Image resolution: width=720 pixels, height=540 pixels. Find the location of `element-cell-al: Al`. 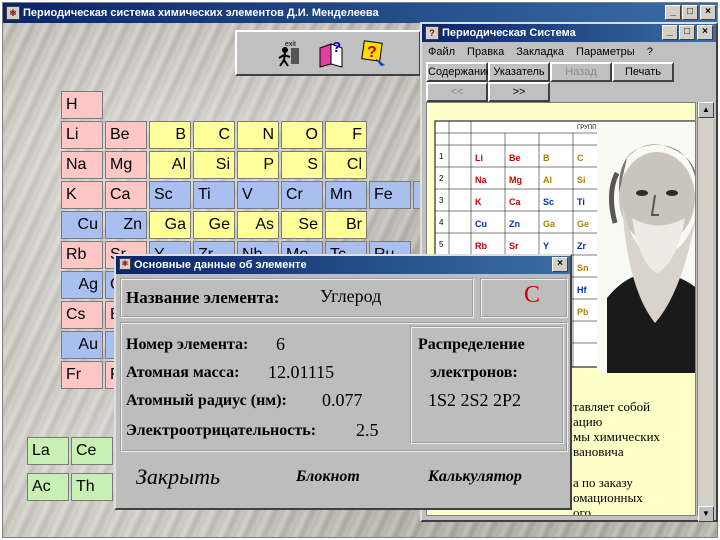

element-cell-al: Al is located at coordinates (170, 165).